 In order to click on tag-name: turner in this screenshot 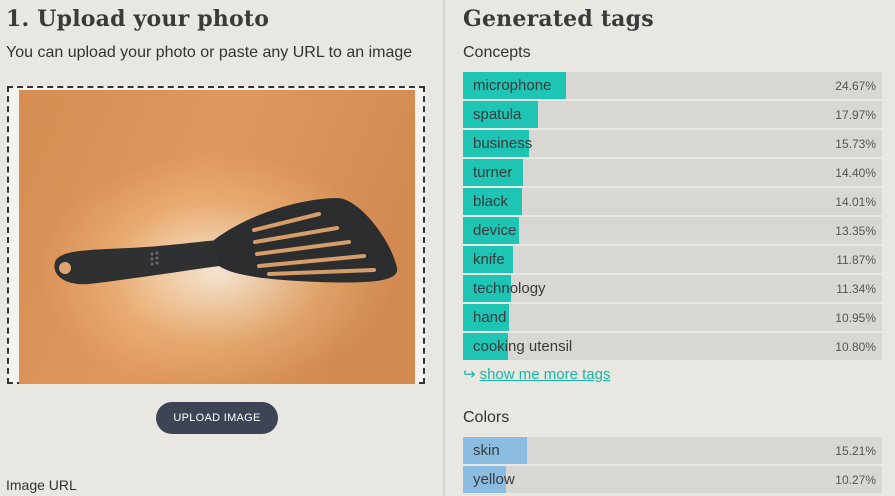, I will do `click(493, 172)`.